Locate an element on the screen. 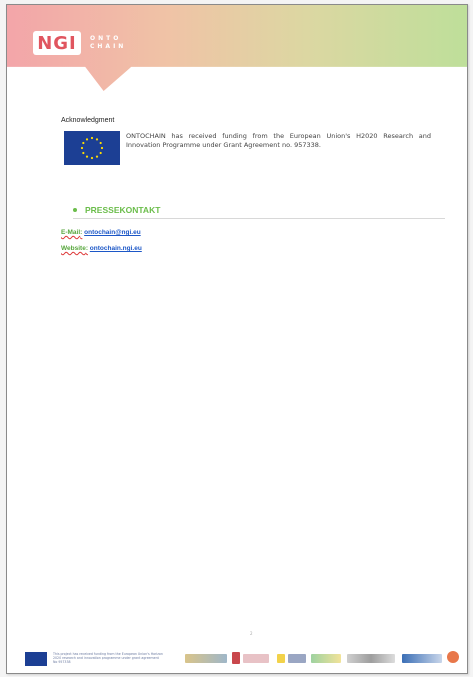  acknowledgment-title: Acknowledgment is located at coordinates (88, 120).